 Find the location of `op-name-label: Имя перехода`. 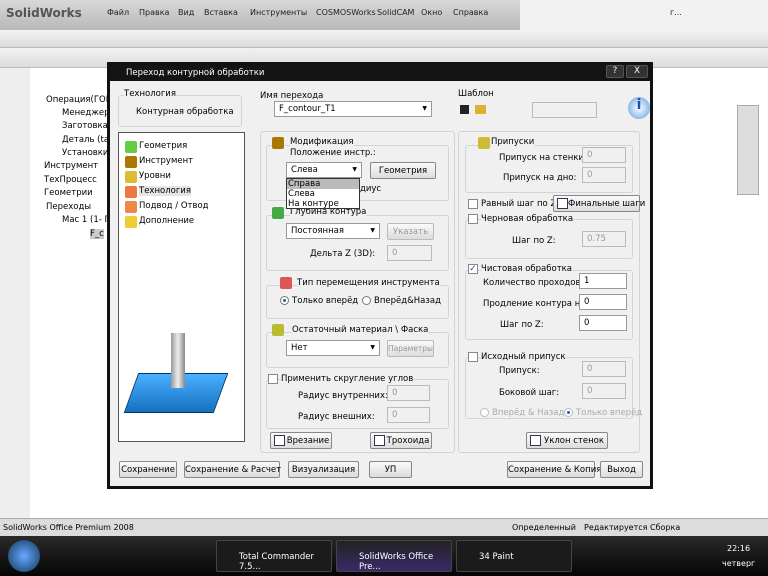

op-name-label: Имя перехода is located at coordinates (292, 96).